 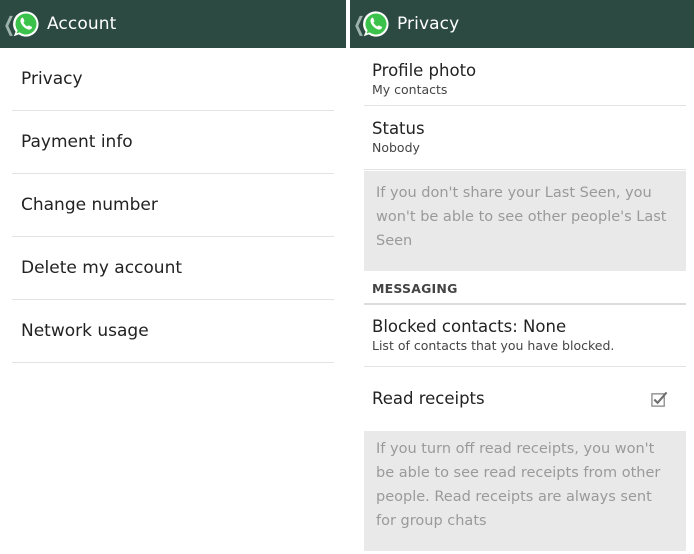 What do you see at coordinates (525, 138) in the screenshot?
I see `status-setting: Status Nobody` at bounding box center [525, 138].